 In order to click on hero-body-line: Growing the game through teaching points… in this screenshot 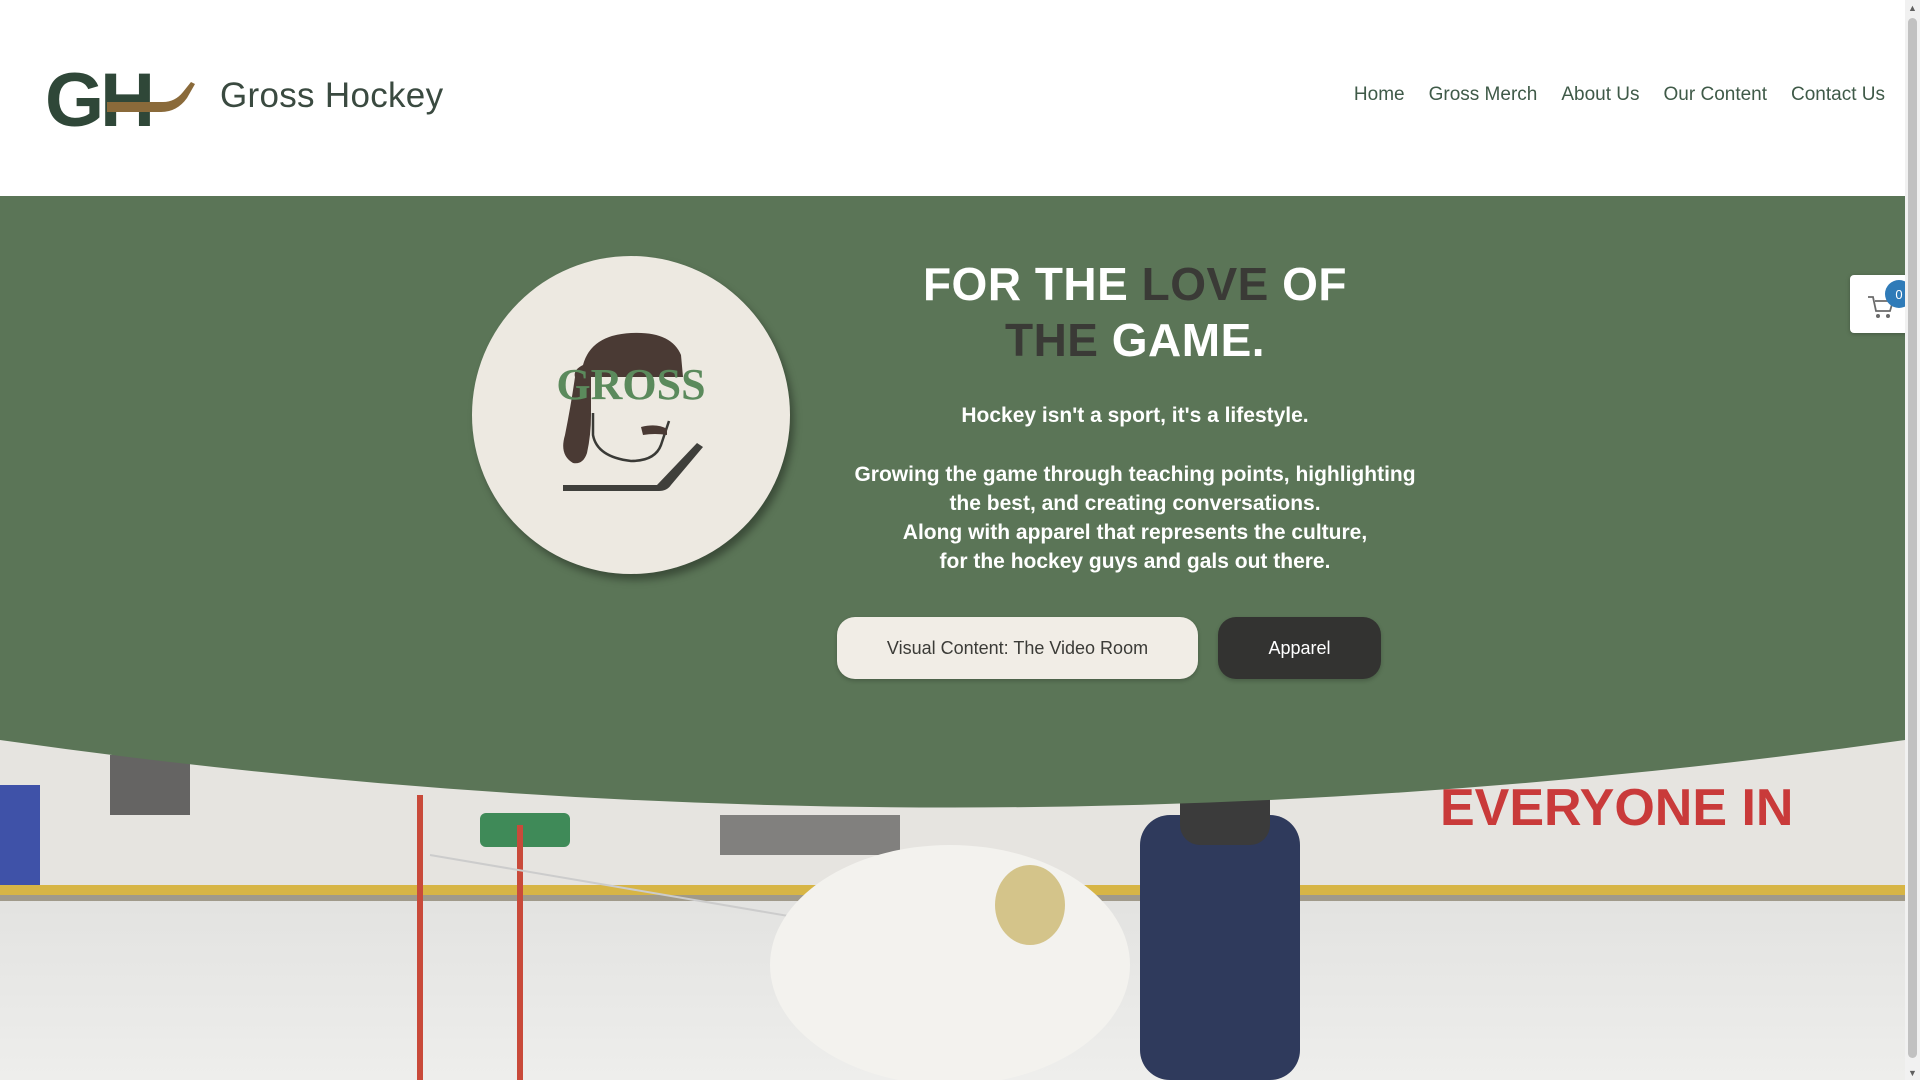, I will do `click(1135, 474)`.